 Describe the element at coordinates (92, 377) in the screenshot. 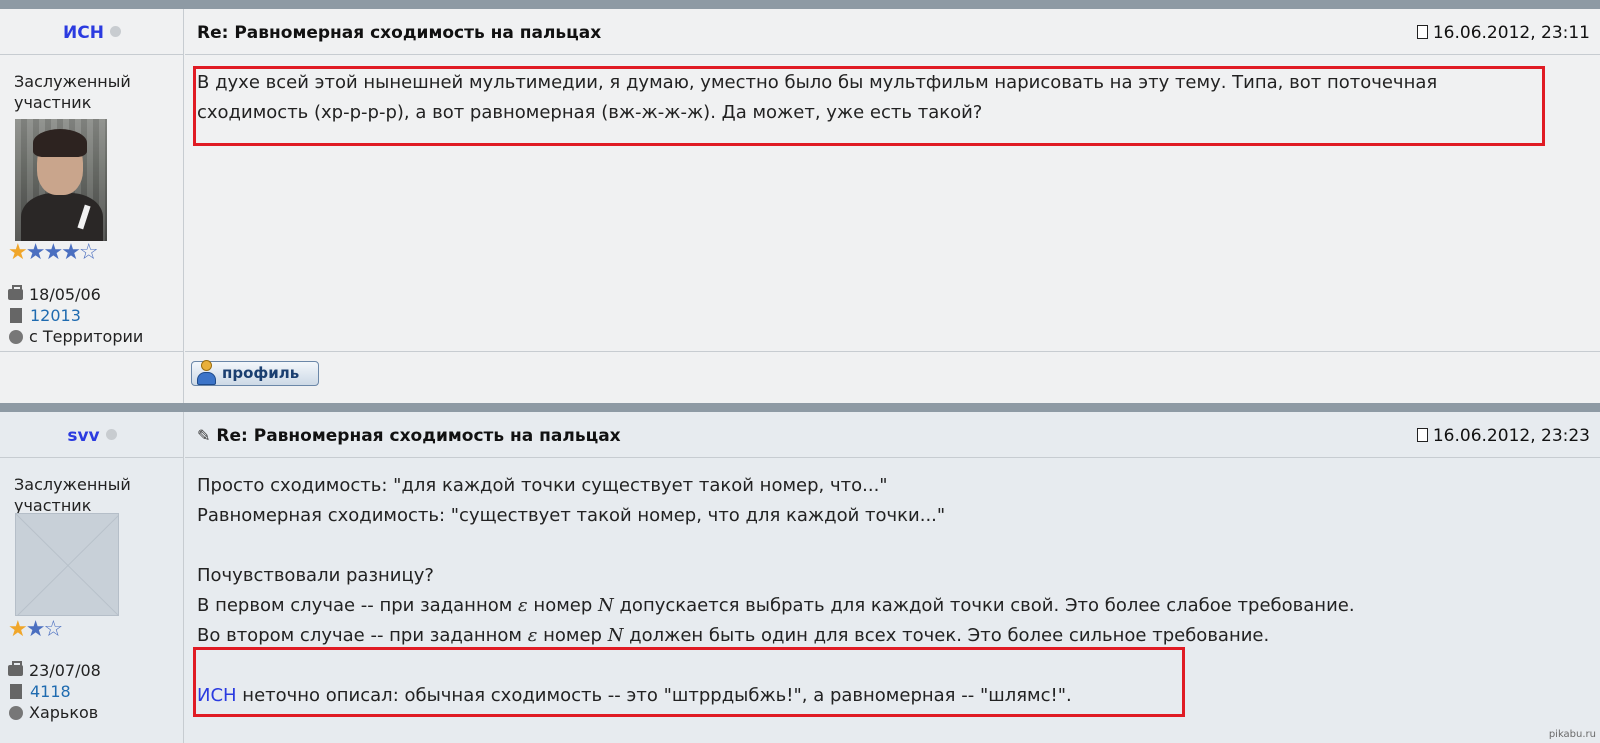

I see `author-footer` at that location.